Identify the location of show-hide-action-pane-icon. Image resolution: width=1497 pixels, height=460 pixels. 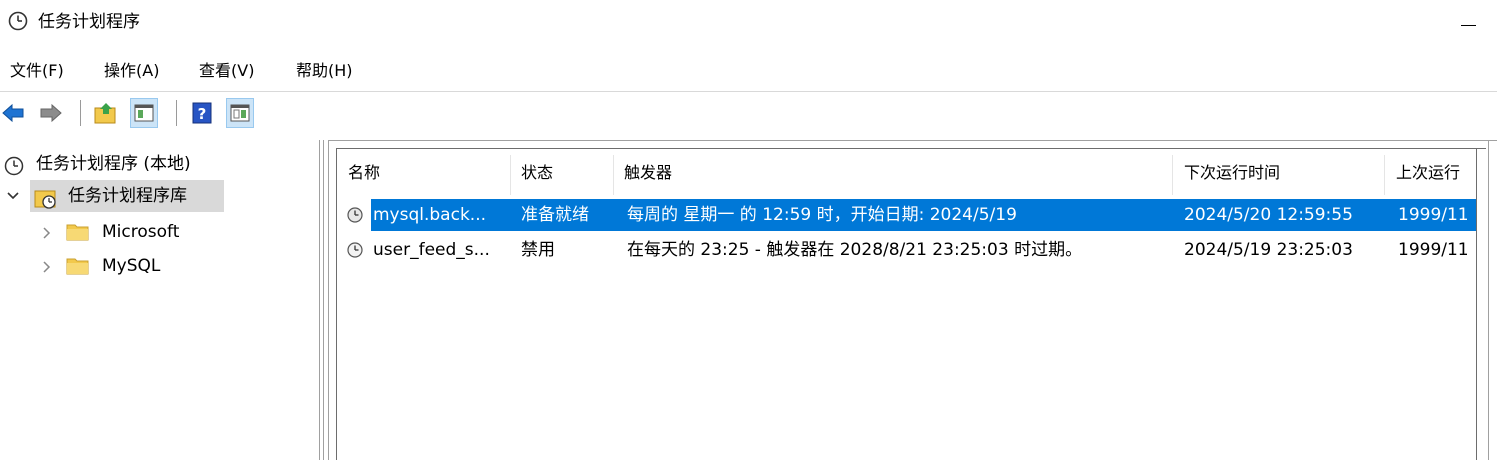
(240, 113).